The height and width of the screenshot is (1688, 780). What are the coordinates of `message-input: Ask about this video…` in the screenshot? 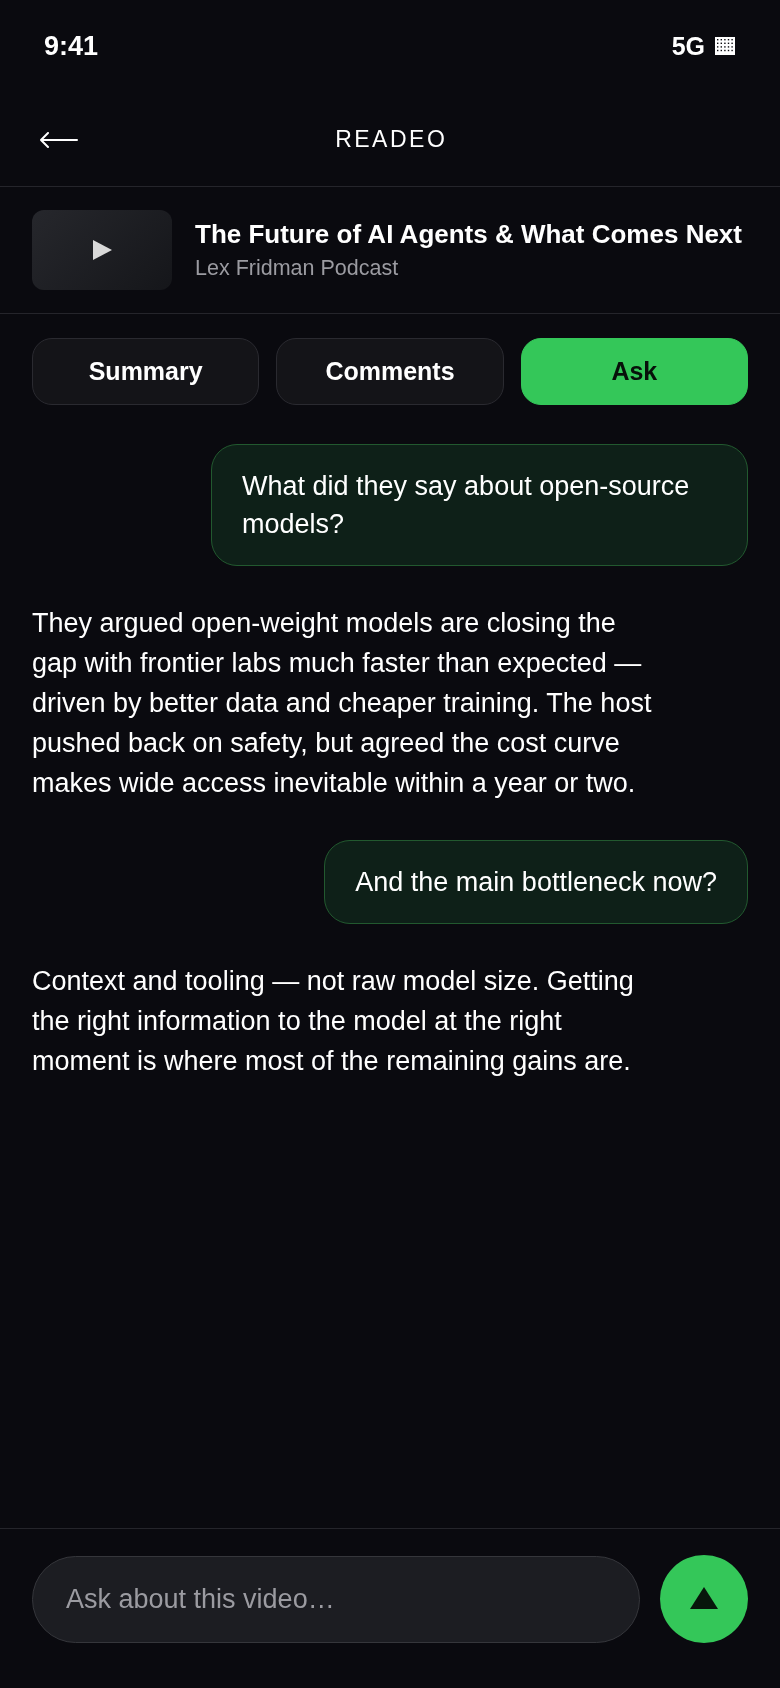 It's located at (336, 1599).